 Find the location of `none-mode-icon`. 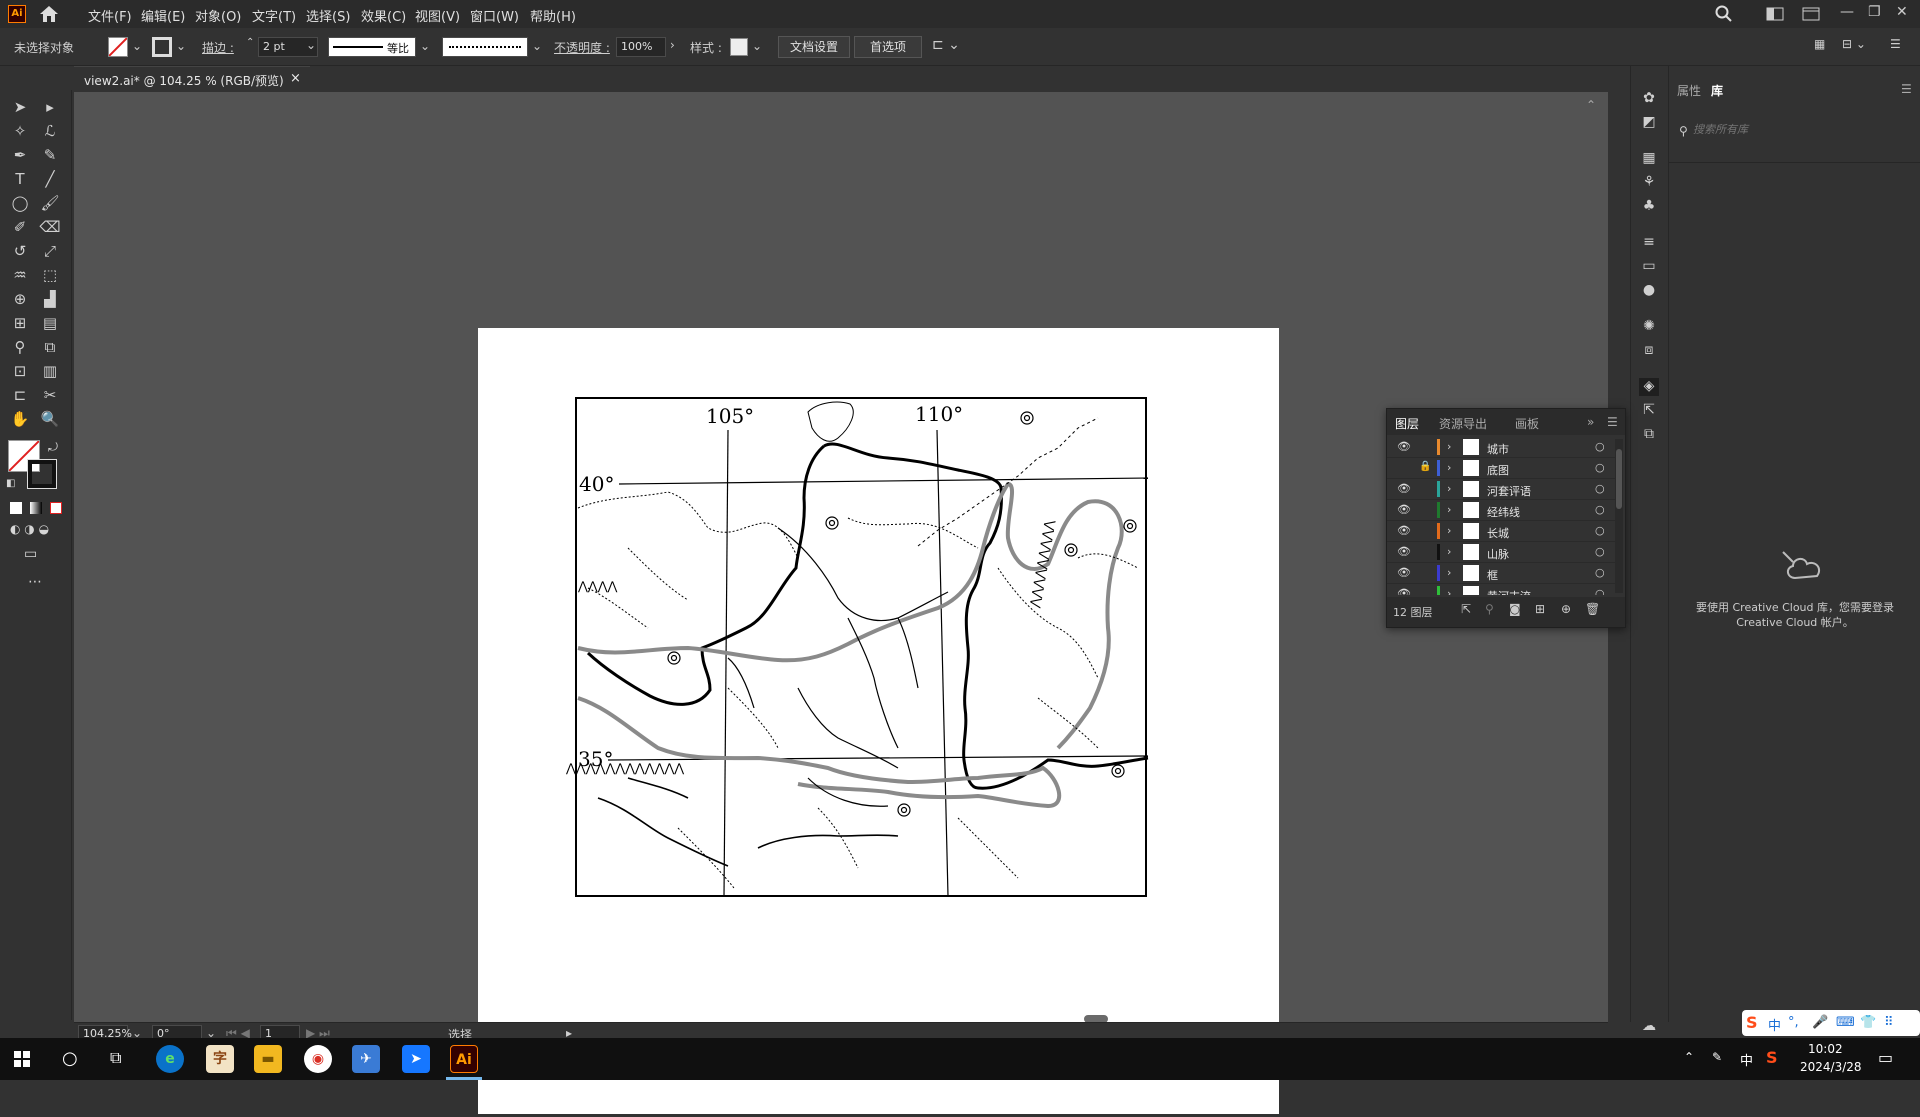

none-mode-icon is located at coordinates (56, 508).